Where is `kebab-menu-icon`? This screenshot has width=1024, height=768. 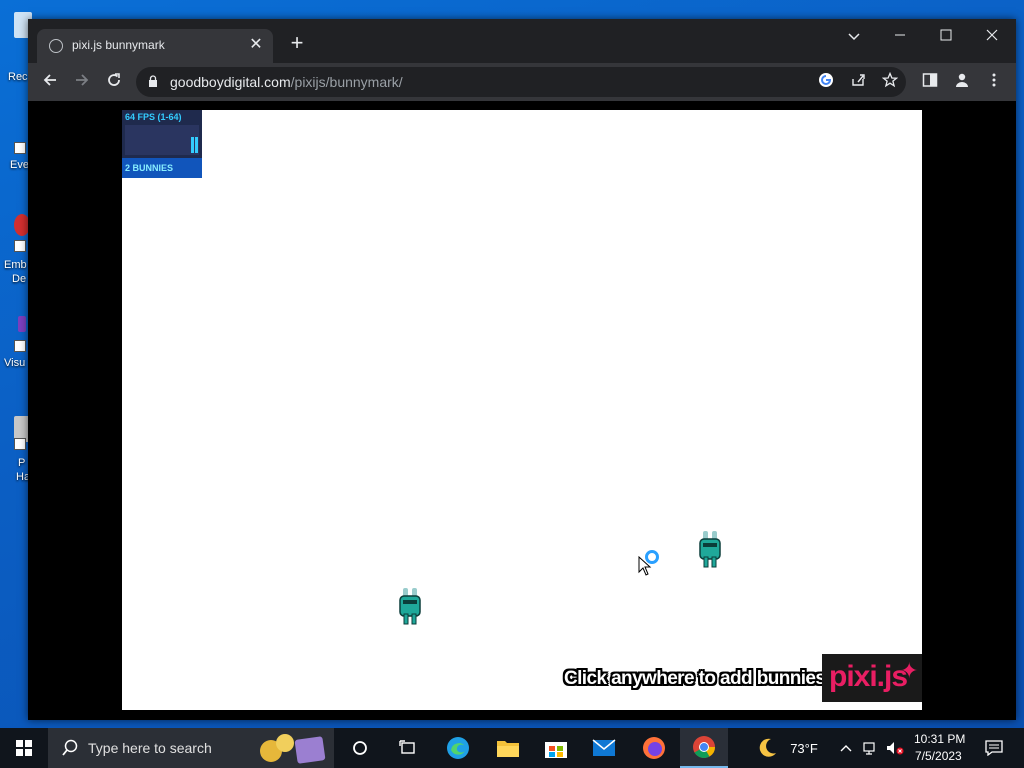
kebab-menu-icon is located at coordinates (994, 80).